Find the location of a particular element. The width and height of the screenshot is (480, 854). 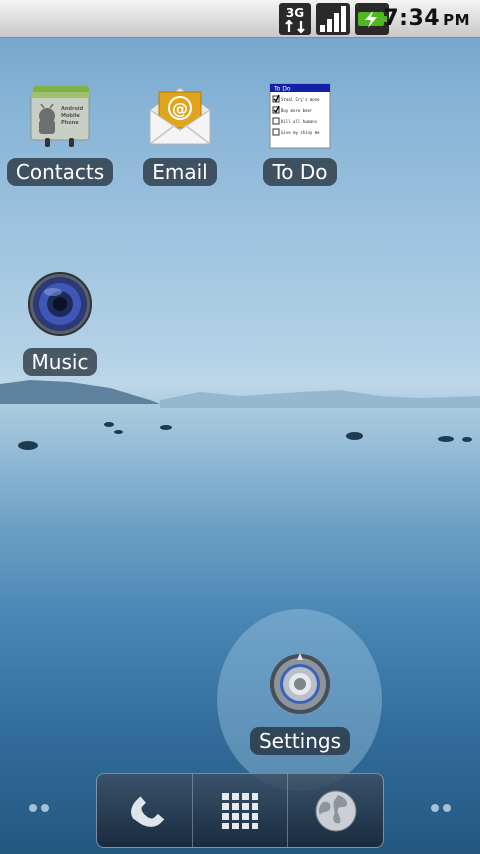

email-at-symbol: @ is located at coordinates (180, 108).